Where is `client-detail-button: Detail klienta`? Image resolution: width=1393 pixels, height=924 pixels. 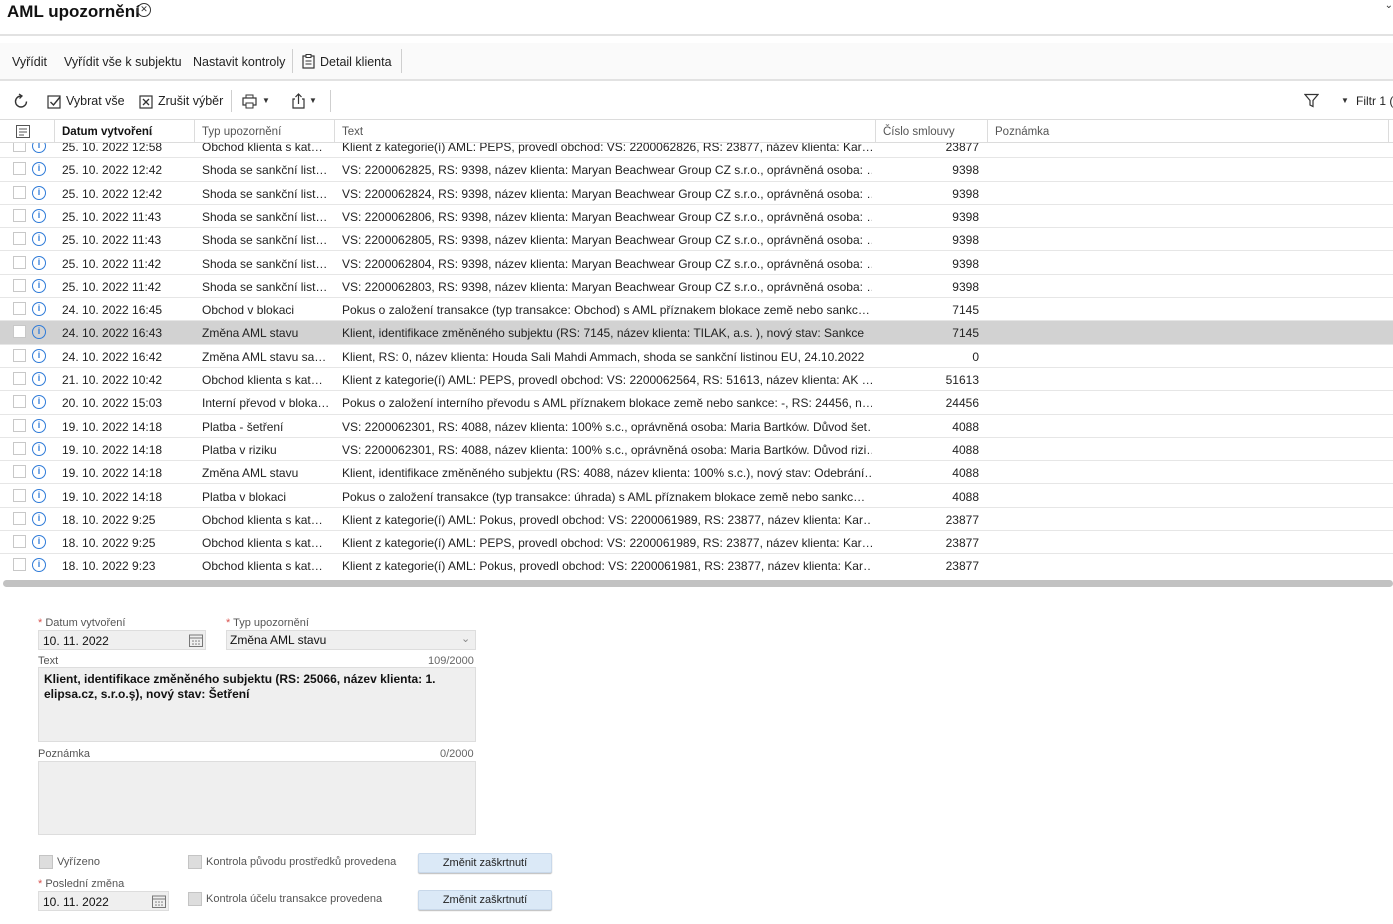
client-detail-button: Detail klienta is located at coordinates (352, 63).